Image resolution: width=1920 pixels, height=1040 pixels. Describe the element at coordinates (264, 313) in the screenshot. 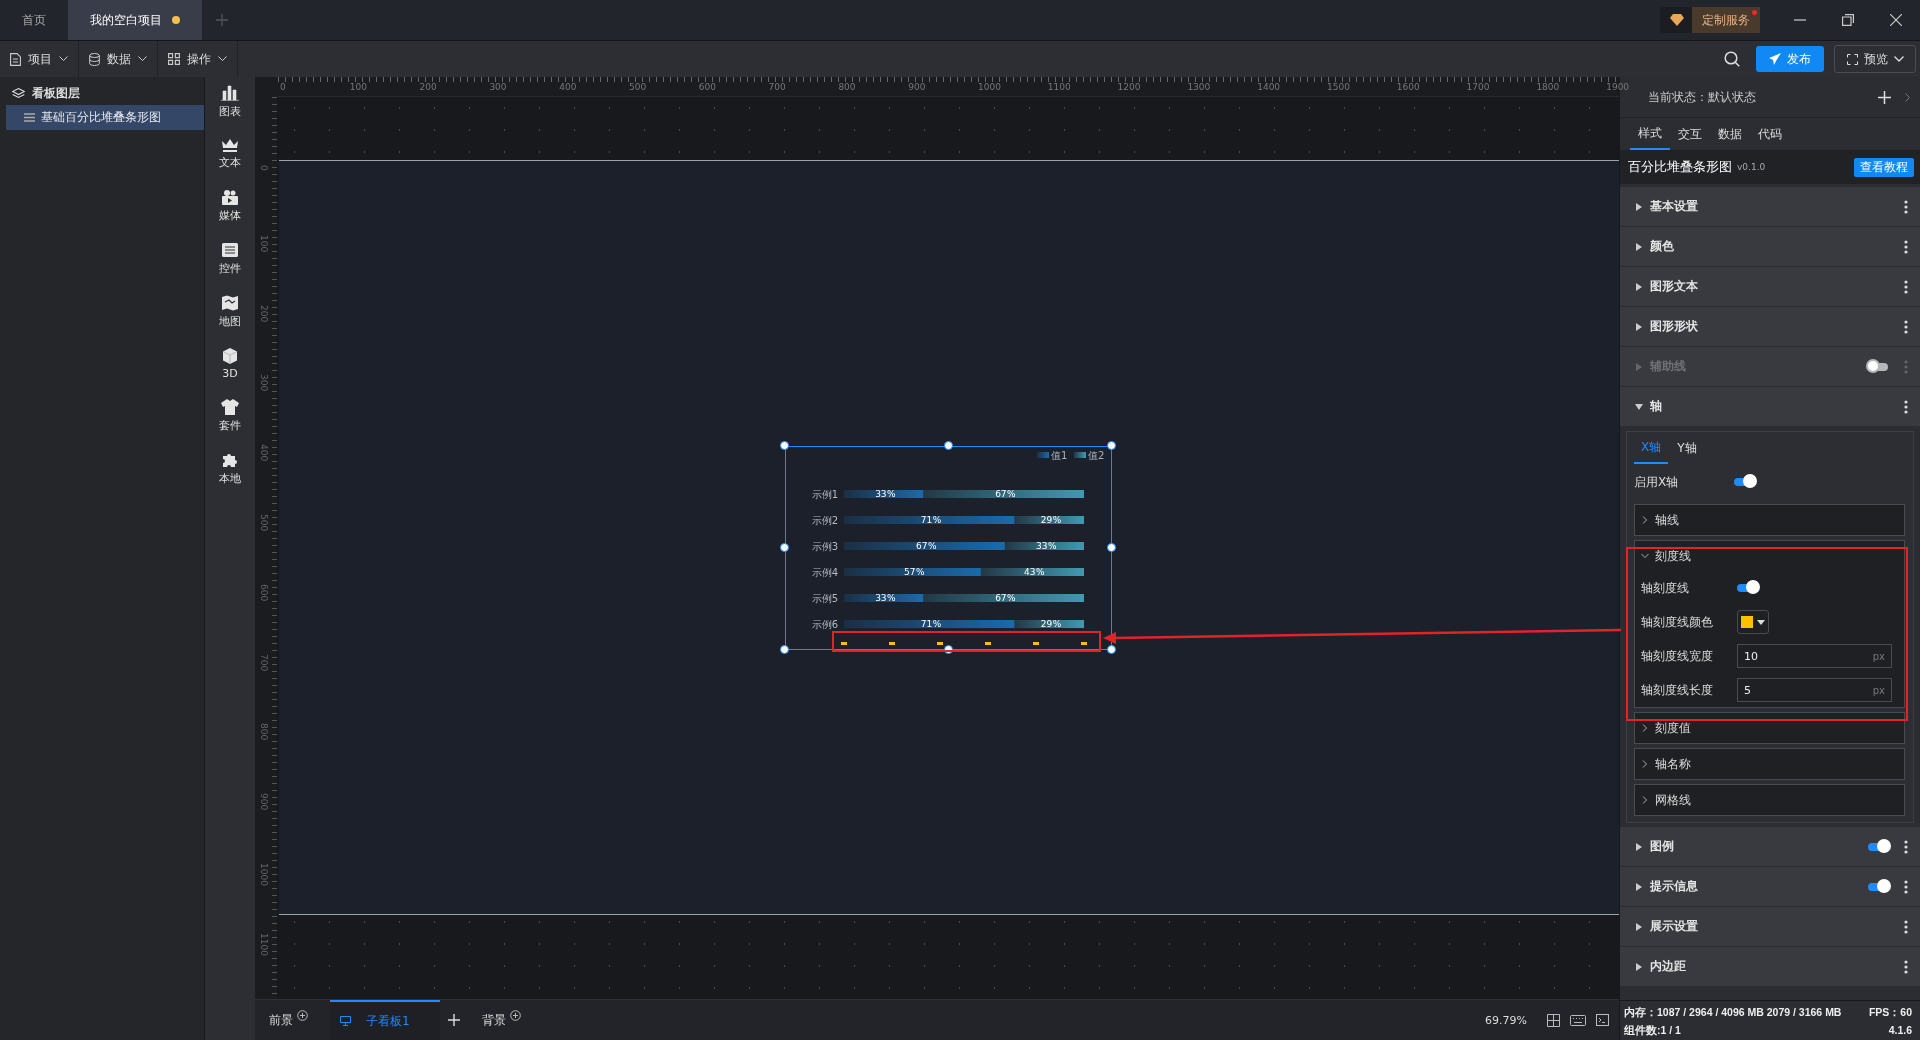

I see `ruler-label: 200` at that location.